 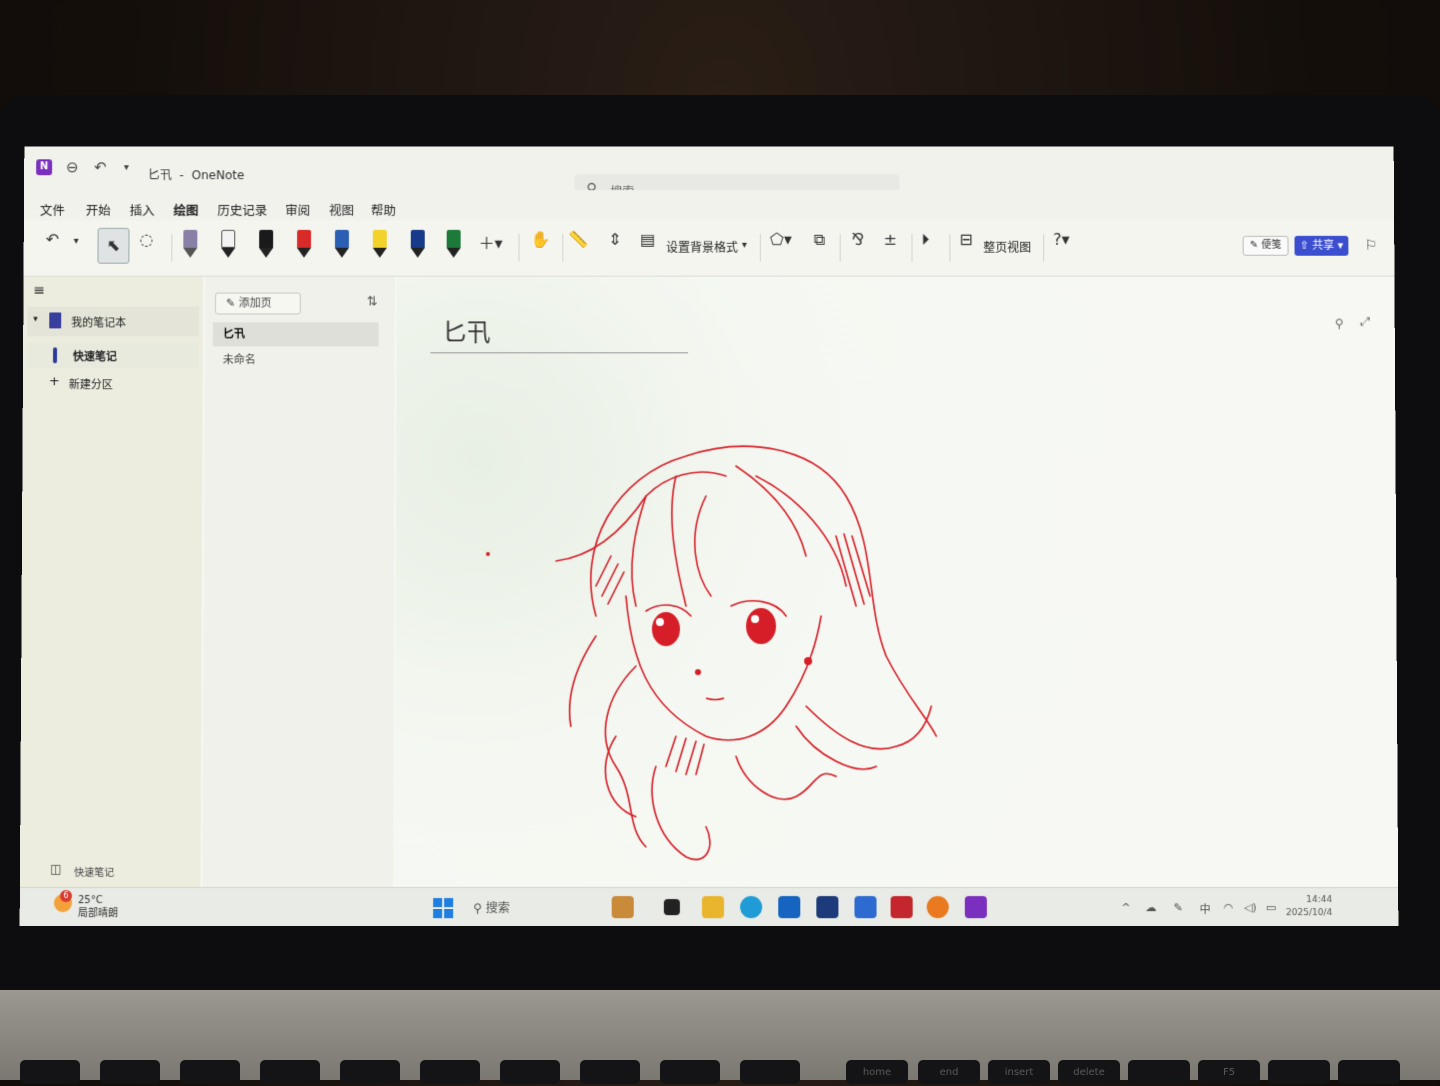 I want to click on taskbar-search: ⚲ 搜索, so click(x=491, y=907).